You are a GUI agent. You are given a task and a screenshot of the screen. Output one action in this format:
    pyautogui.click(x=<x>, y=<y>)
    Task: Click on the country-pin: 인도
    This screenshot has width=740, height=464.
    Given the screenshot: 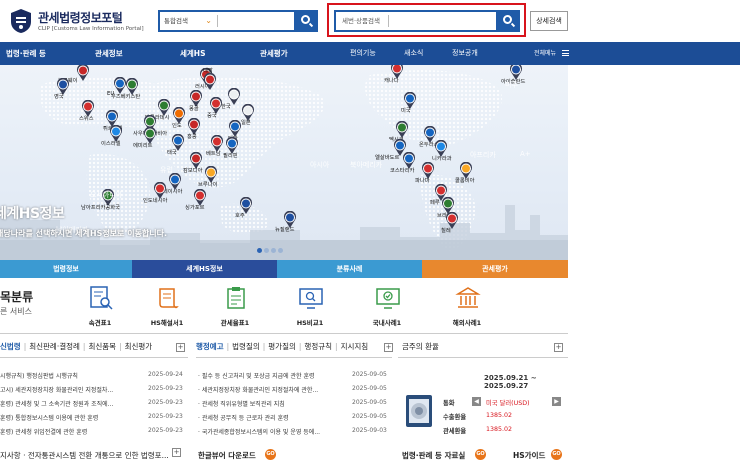 What is the action you would take?
    pyautogui.click(x=179, y=117)
    